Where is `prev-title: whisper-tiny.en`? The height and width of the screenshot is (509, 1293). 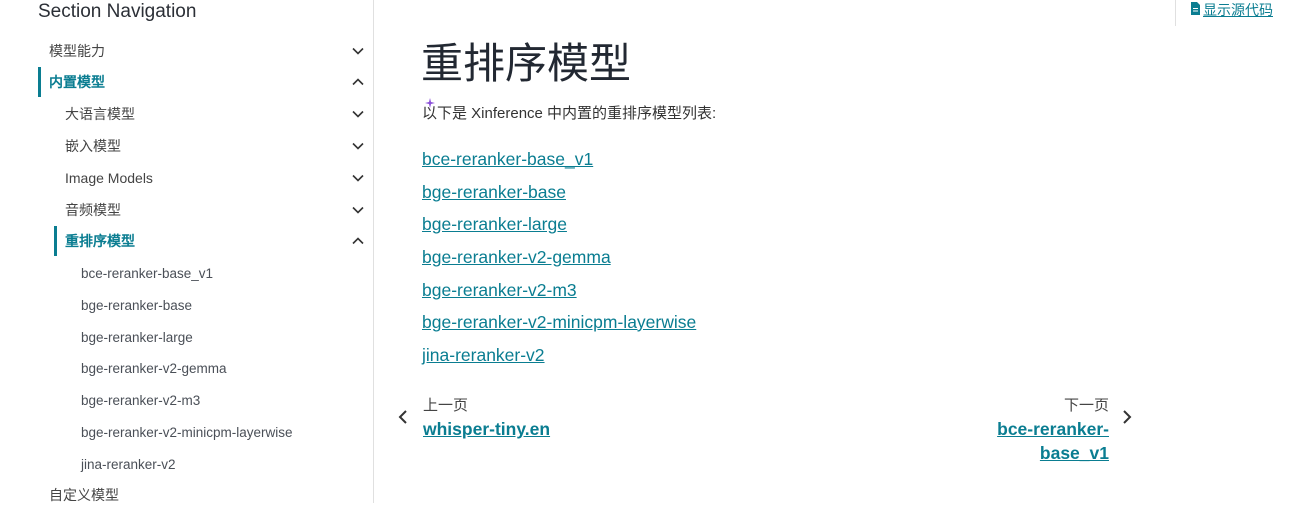
prev-title: whisper-tiny.en is located at coordinates (486, 429).